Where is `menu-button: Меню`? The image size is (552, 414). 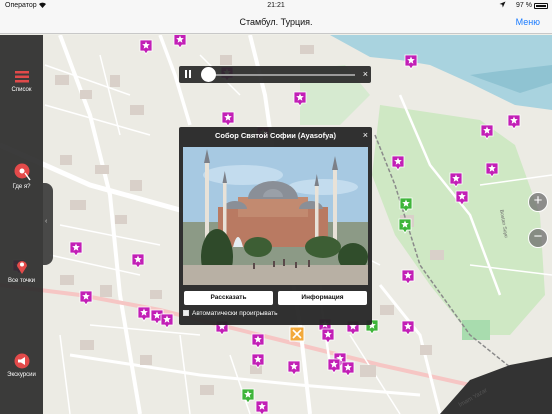 menu-button: Меню is located at coordinates (528, 22).